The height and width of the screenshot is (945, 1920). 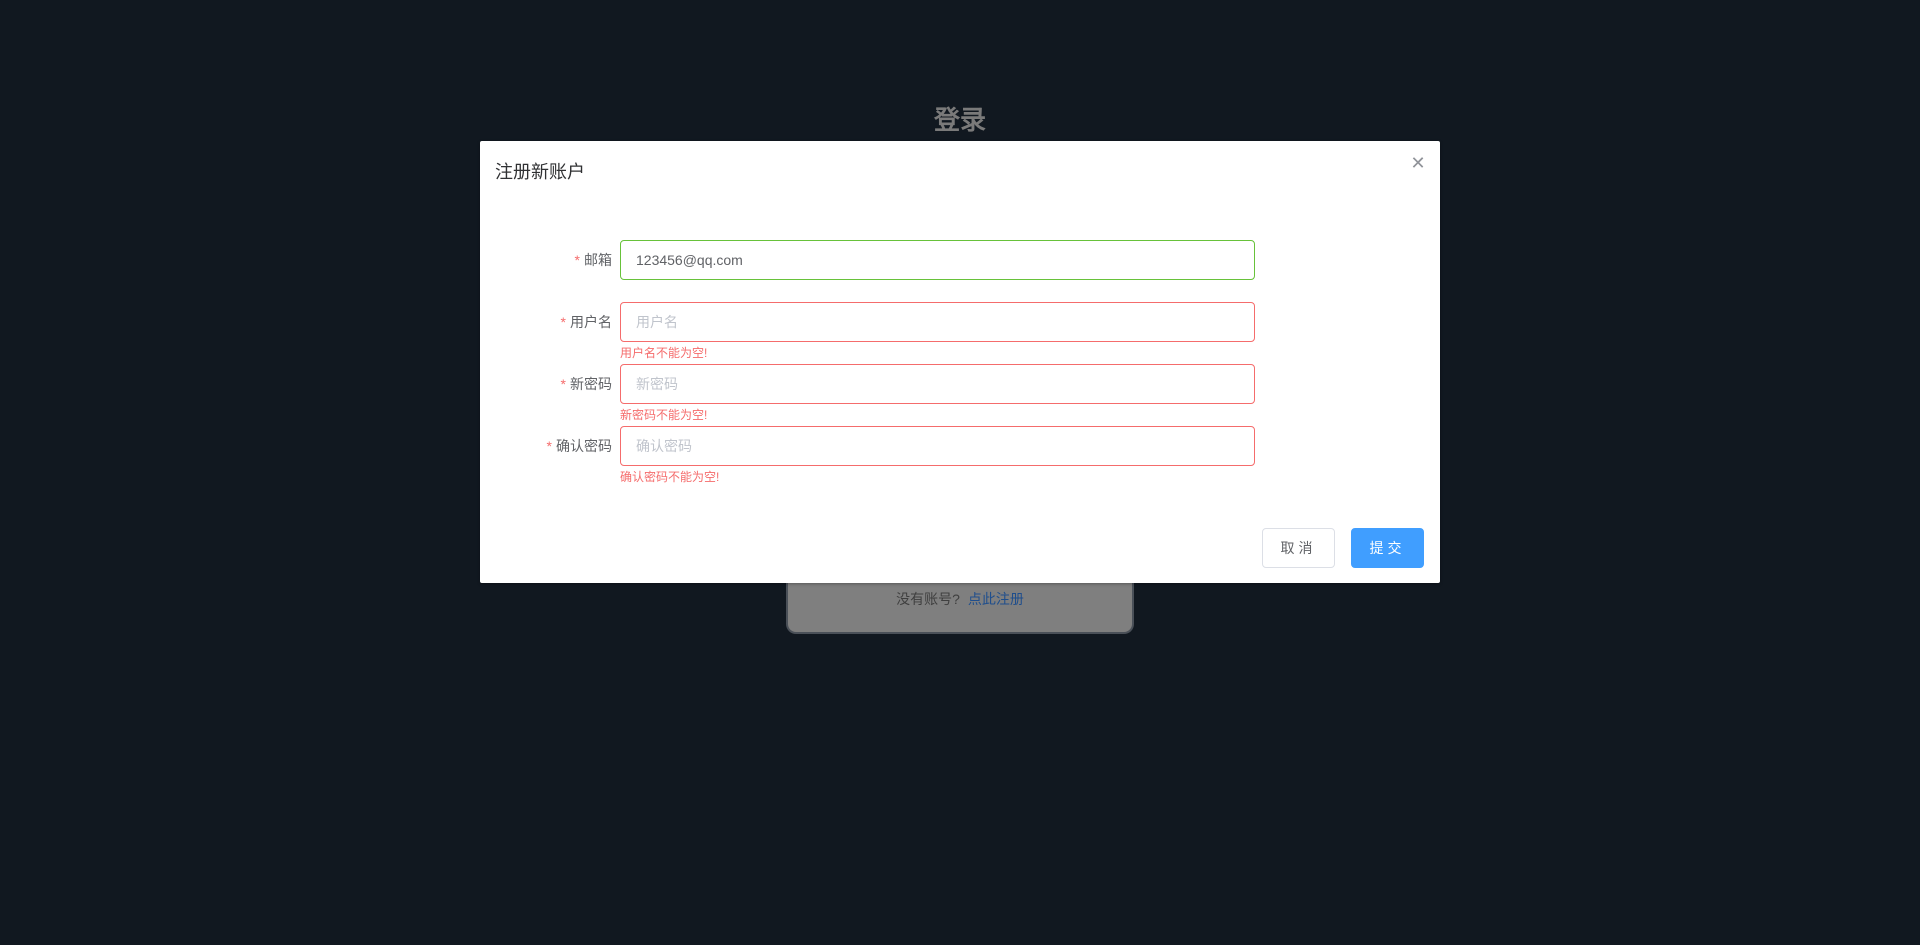 I want to click on no-account-text: 没有账号?, so click(x=928, y=599).